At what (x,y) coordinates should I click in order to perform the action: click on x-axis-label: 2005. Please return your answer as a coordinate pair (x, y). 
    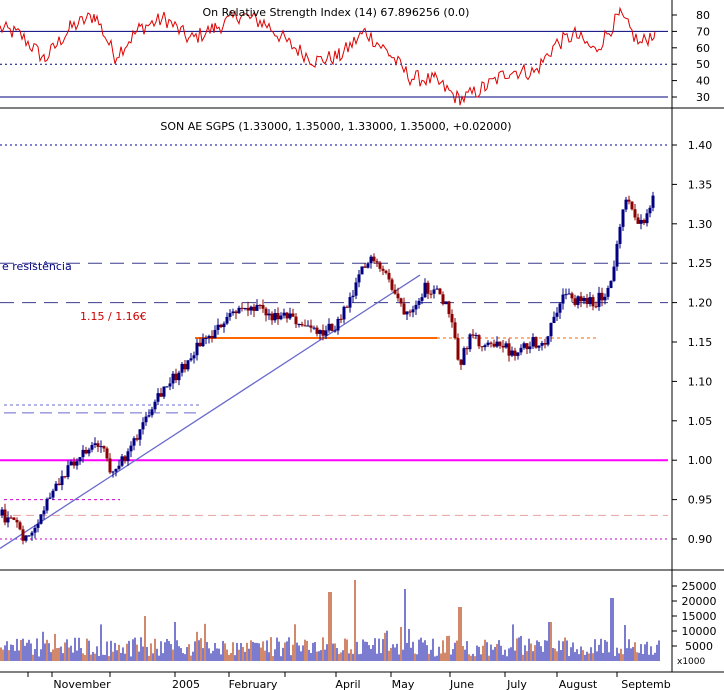
    Looking at the image, I should click on (186, 684).